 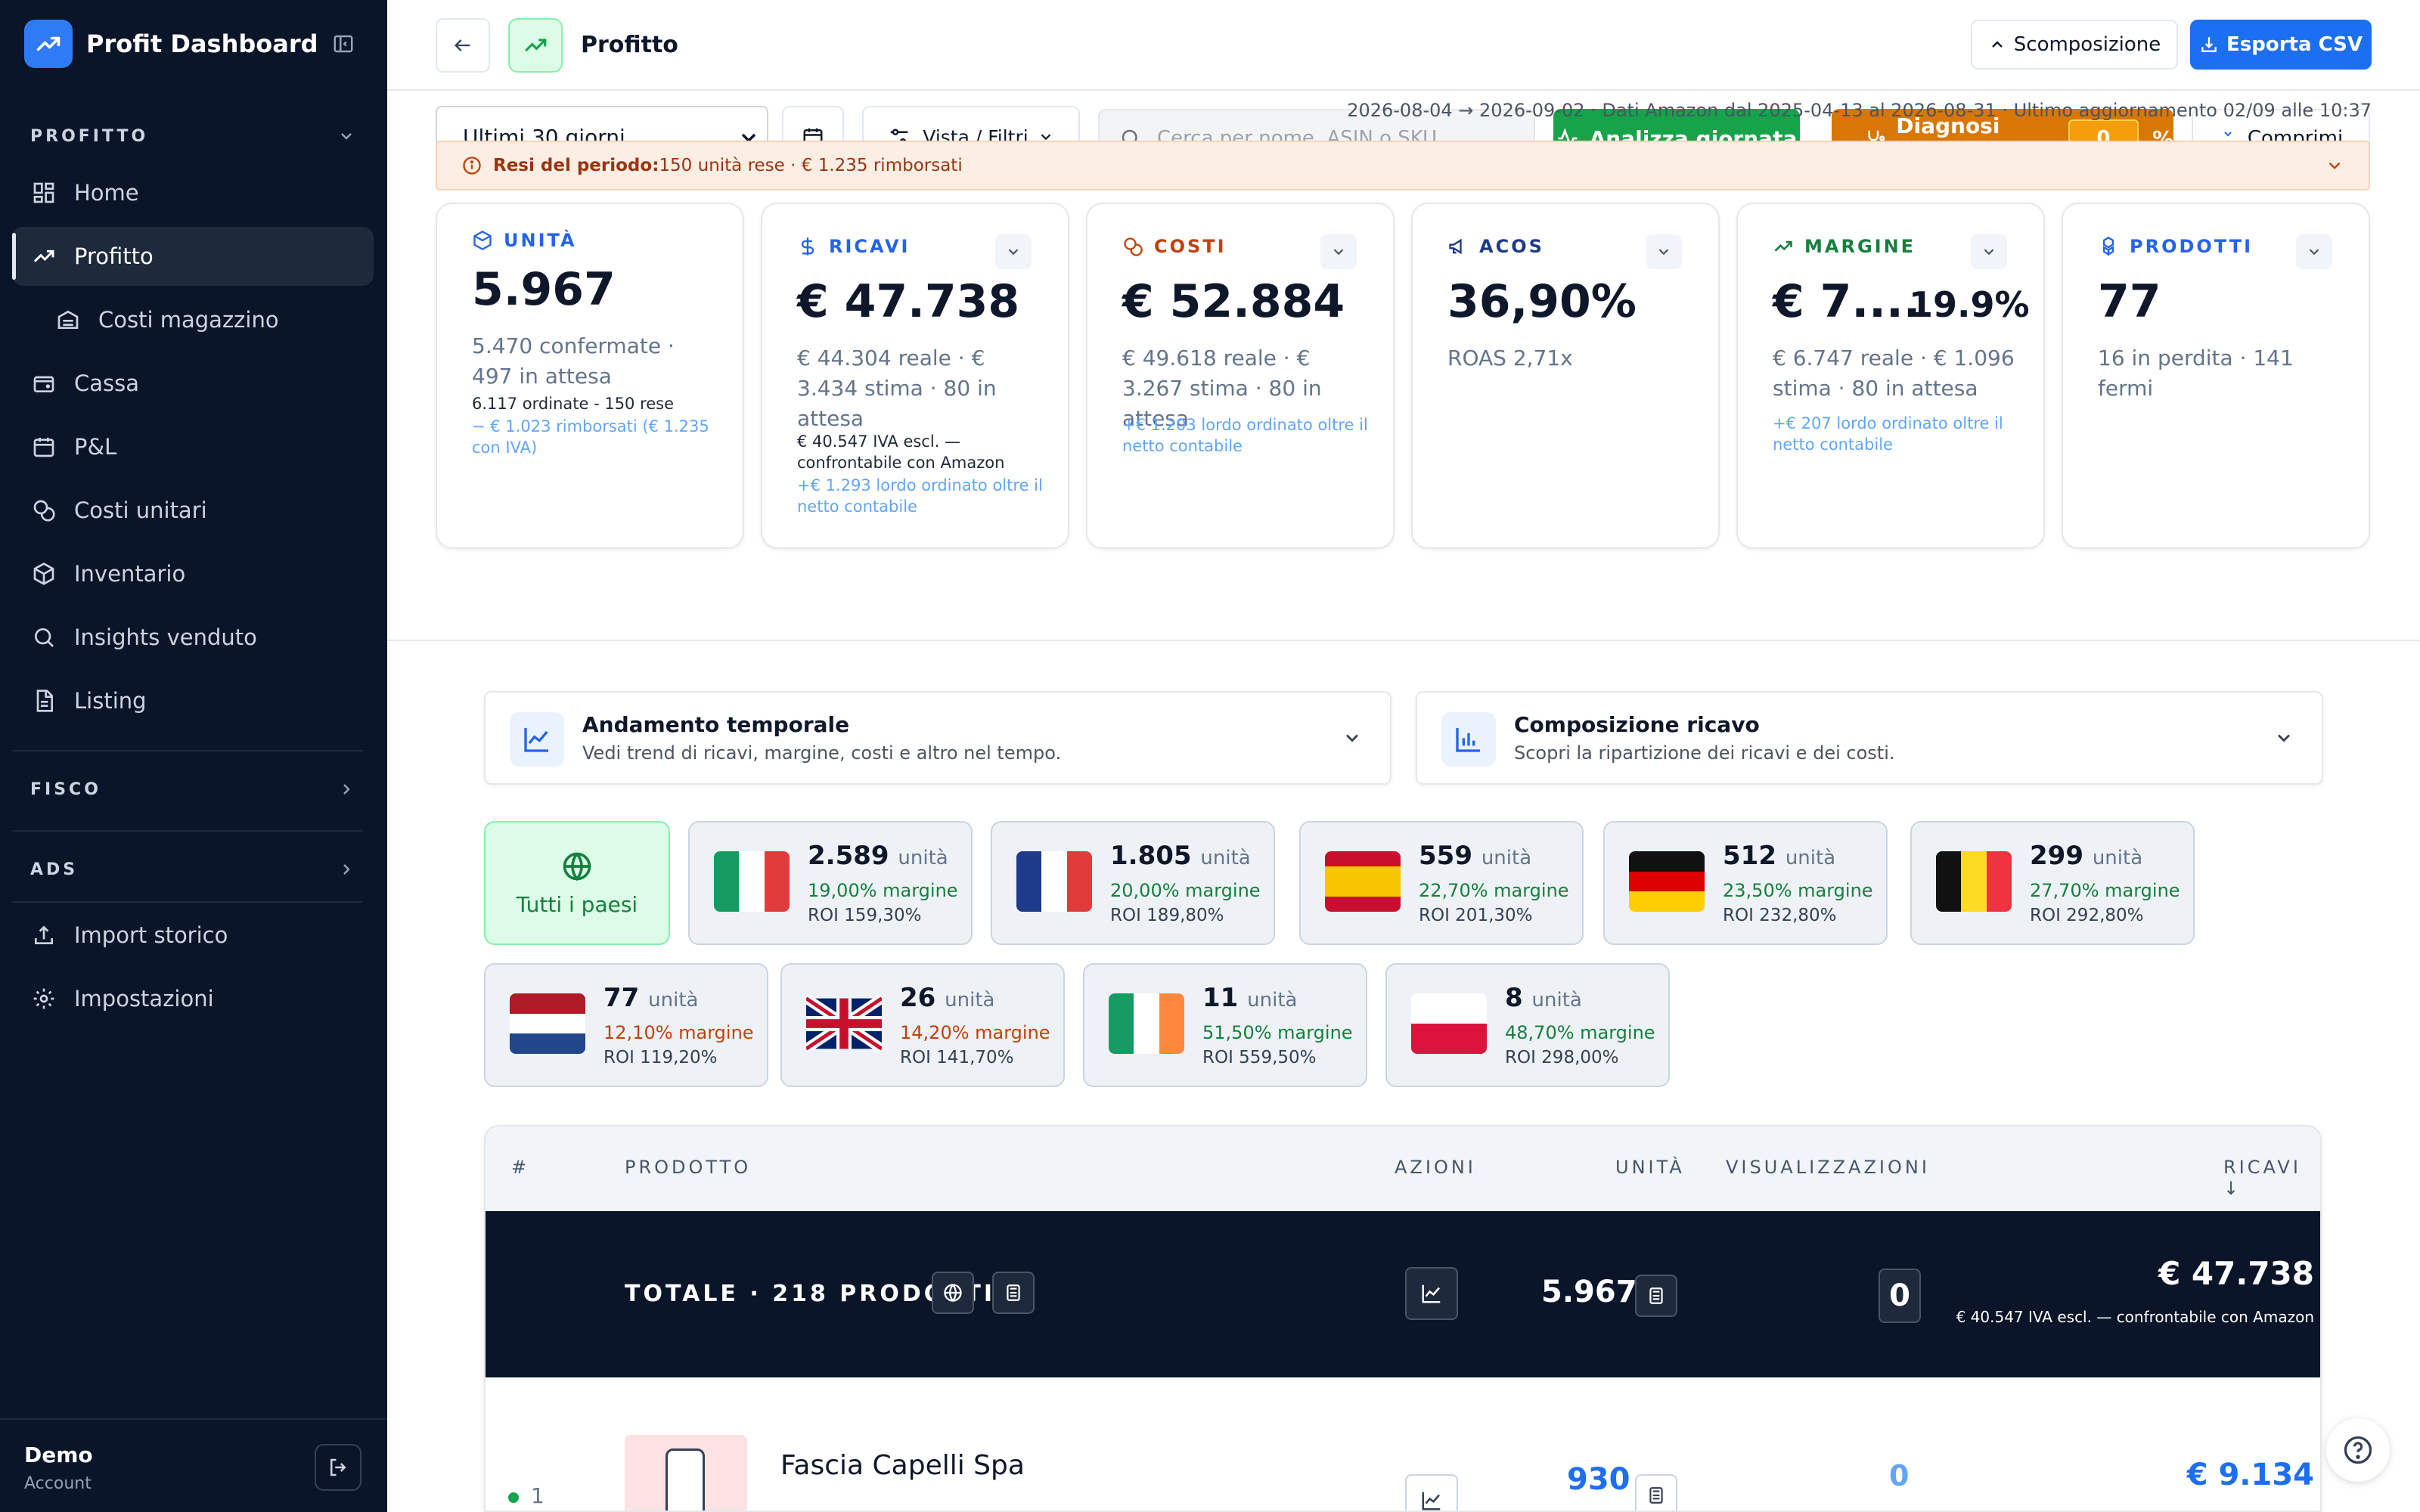 I want to click on sidebar-item-insights: Insights venduto, so click(x=193, y=637).